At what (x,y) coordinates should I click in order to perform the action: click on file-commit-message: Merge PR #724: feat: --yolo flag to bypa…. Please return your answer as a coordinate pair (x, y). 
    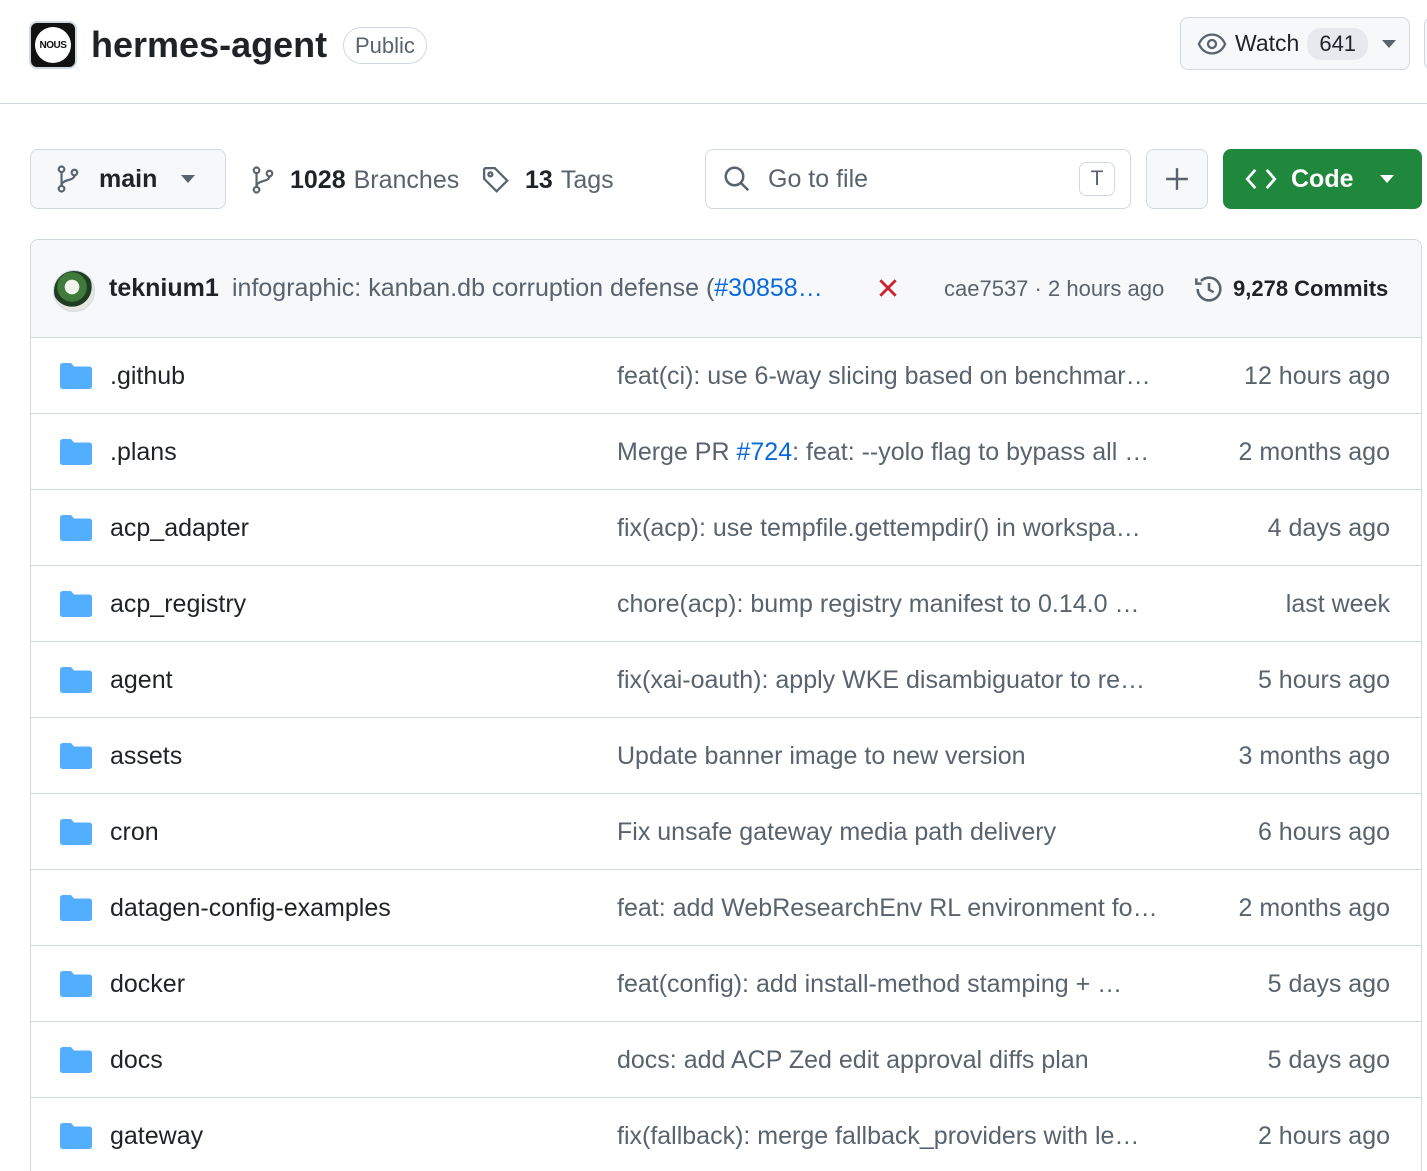
    Looking at the image, I should click on (883, 452).